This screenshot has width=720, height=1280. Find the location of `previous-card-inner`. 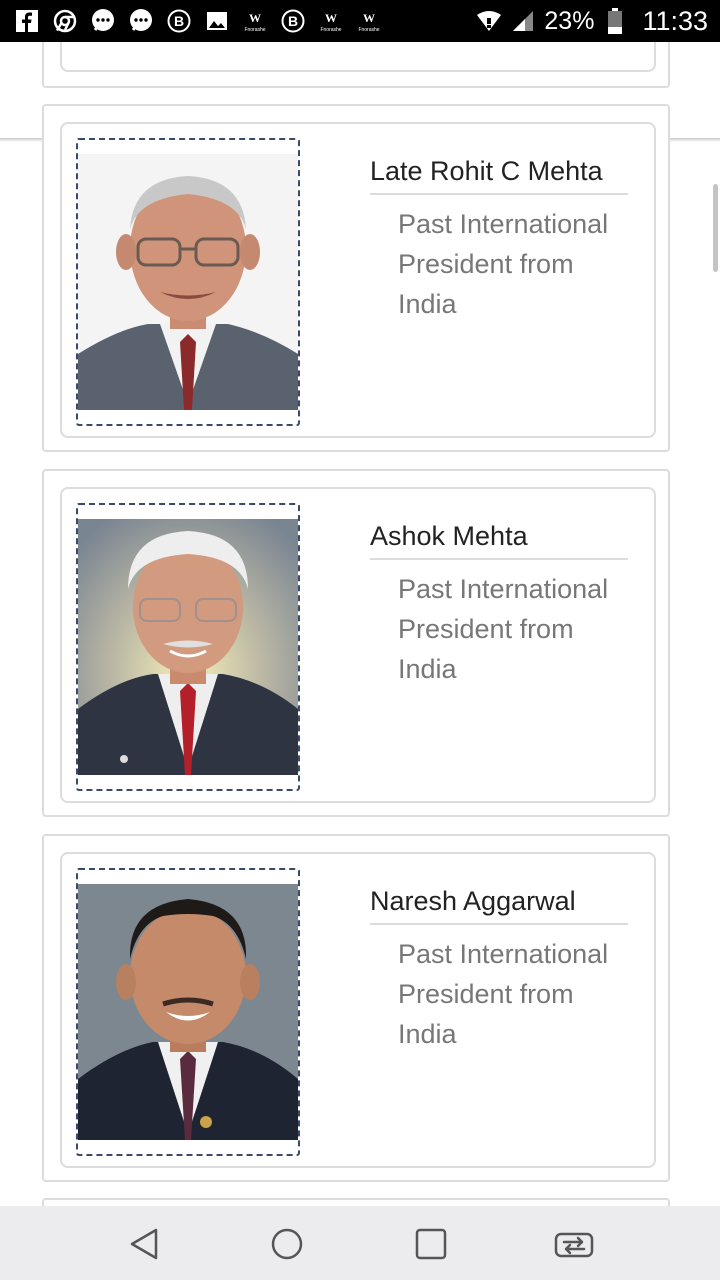

previous-card-inner is located at coordinates (358, 57).